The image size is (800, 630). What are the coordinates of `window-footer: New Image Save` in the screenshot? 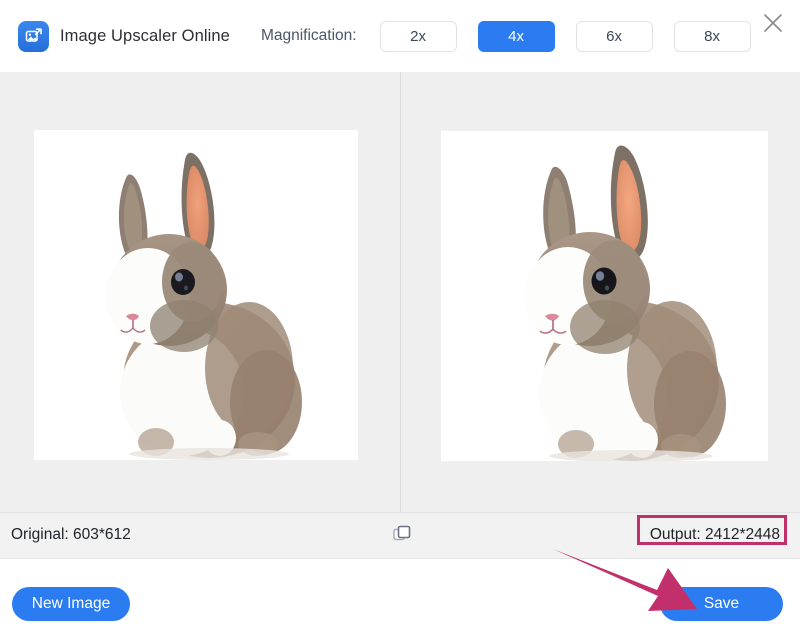 It's located at (400, 594).